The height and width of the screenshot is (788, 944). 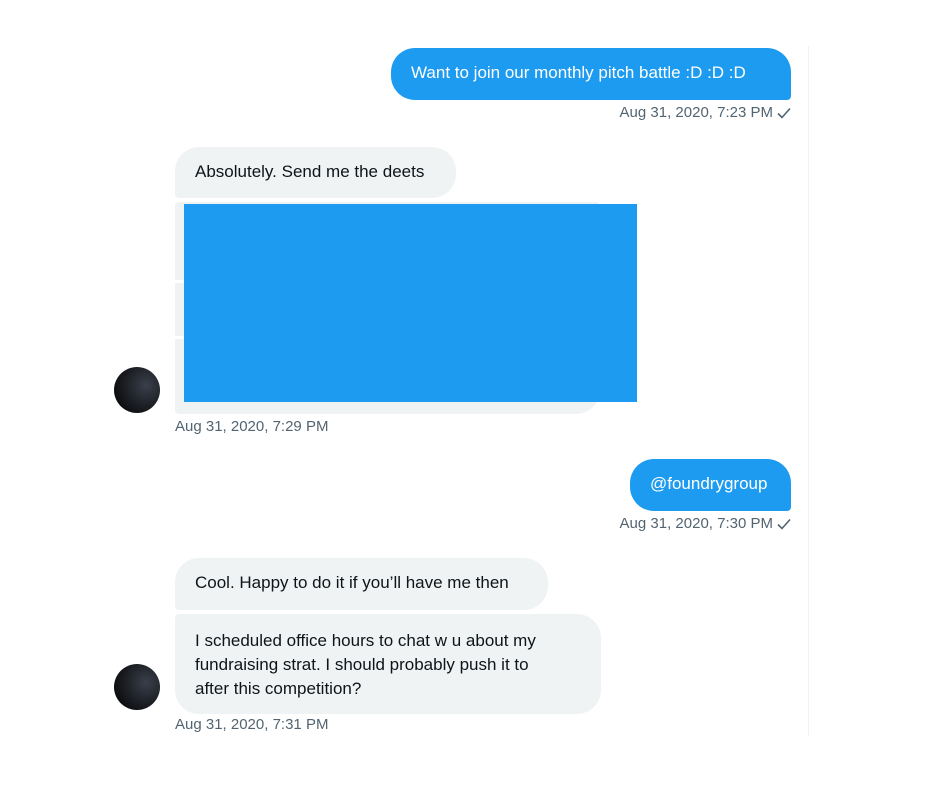 I want to click on message-timestamp: Aug 31, 2020, 7:23 PM, so click(x=705, y=113).